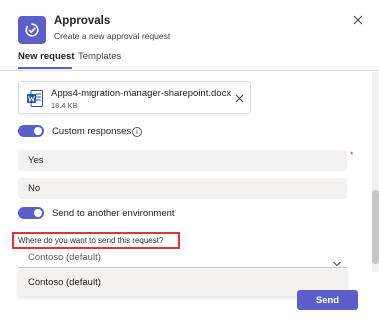  What do you see at coordinates (31, 131) in the screenshot?
I see `custom-responses-toggle` at bounding box center [31, 131].